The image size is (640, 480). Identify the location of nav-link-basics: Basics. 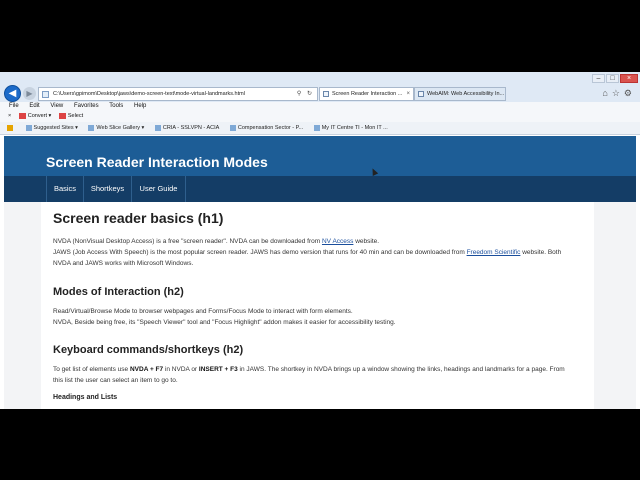
(64, 189).